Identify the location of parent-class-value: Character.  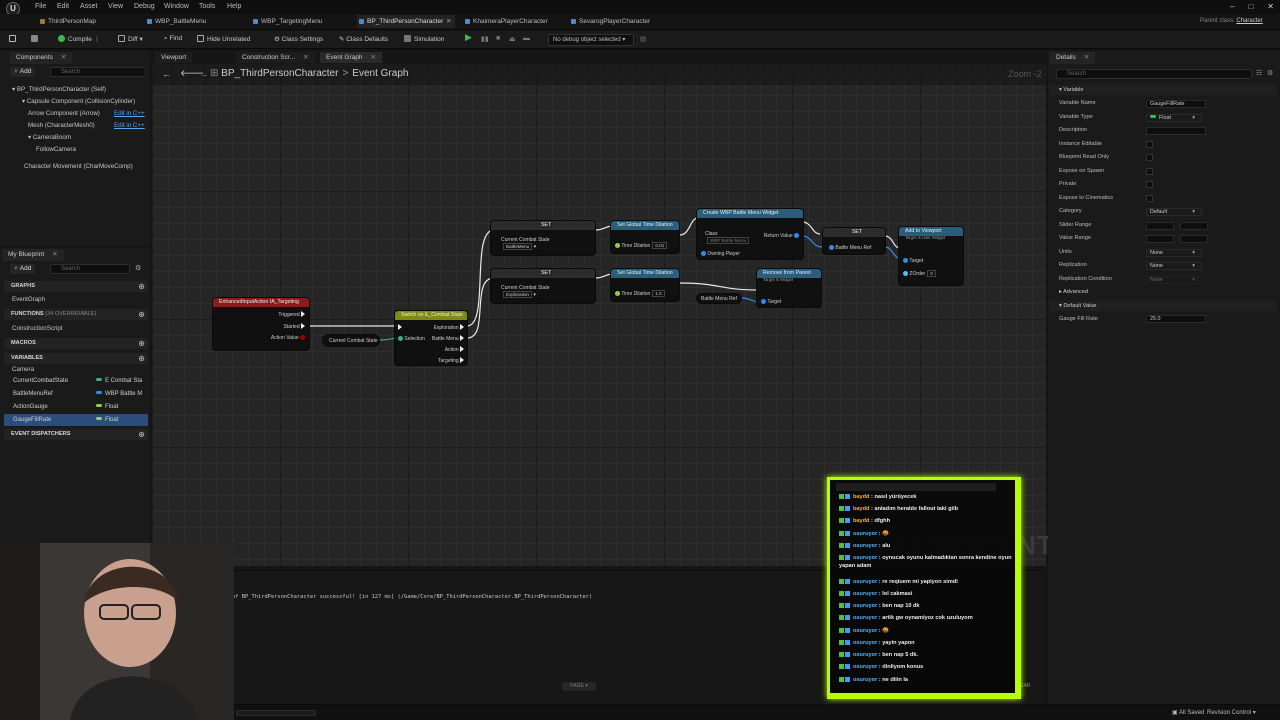
(1249, 21).